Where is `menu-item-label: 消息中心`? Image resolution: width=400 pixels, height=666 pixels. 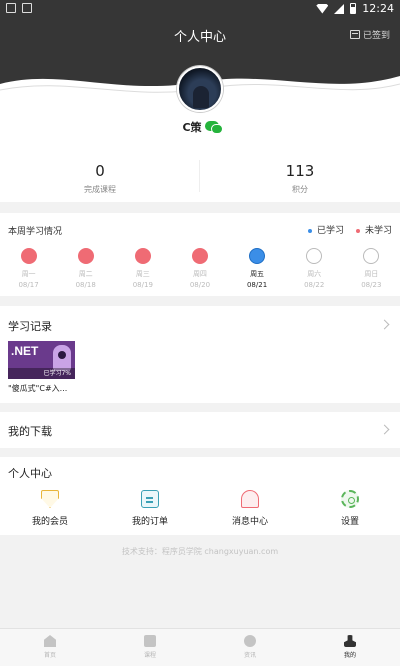 menu-item-label: 消息中心 is located at coordinates (249, 522).